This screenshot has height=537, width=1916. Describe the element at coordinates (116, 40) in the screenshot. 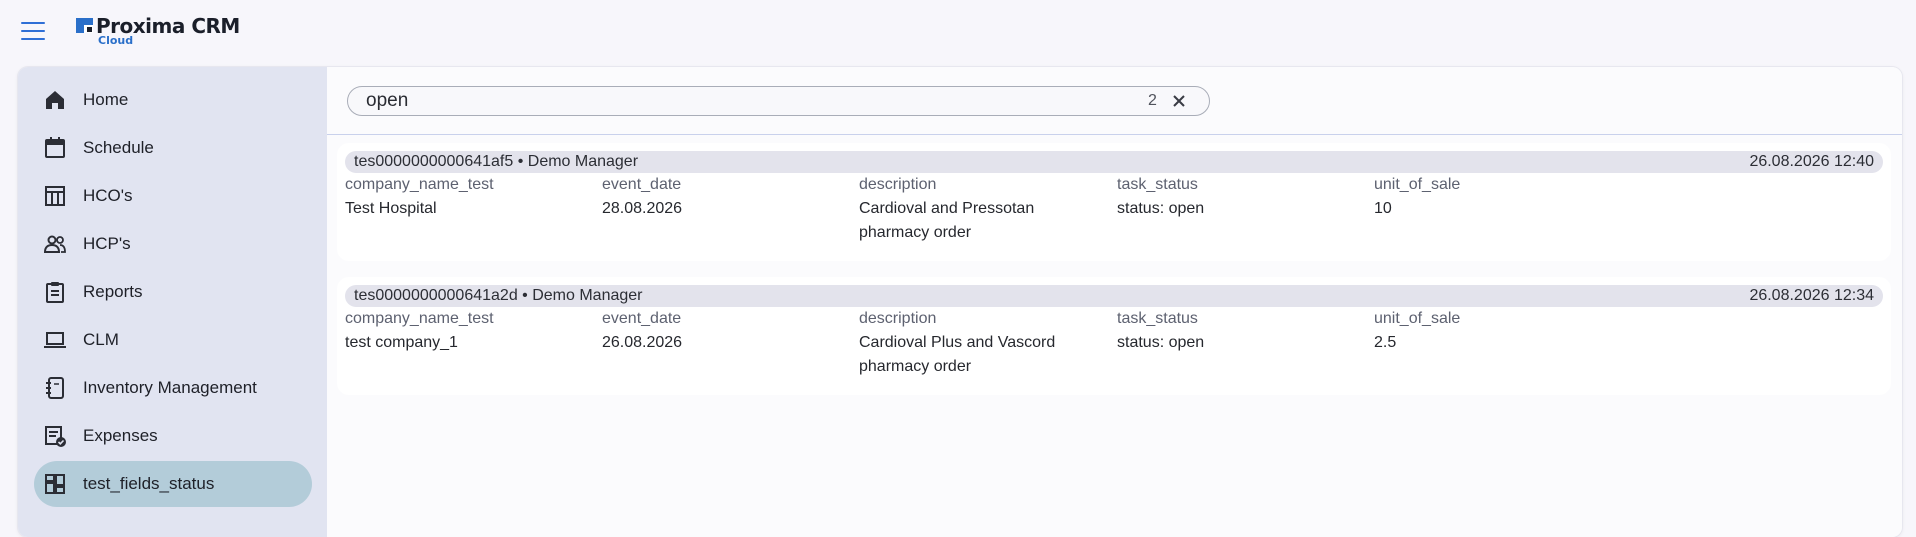

I see `logo-subtitle: Cloud` at that location.